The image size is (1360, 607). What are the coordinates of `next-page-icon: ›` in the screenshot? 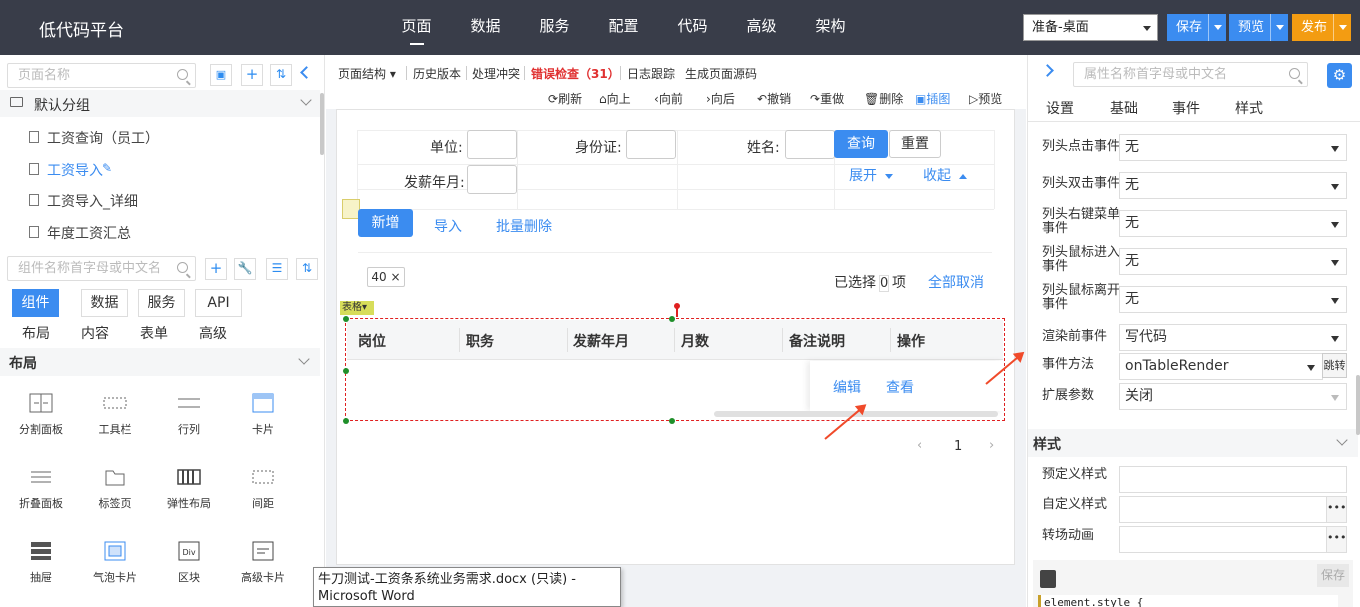 It's located at (991, 445).